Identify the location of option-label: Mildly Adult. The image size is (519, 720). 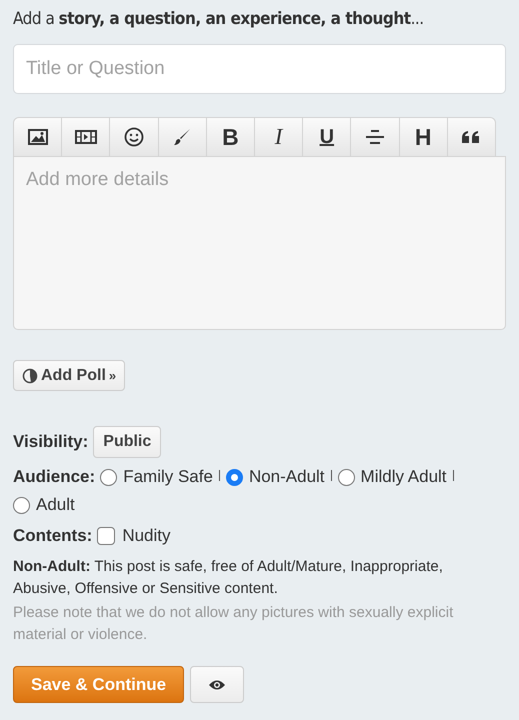
(403, 477).